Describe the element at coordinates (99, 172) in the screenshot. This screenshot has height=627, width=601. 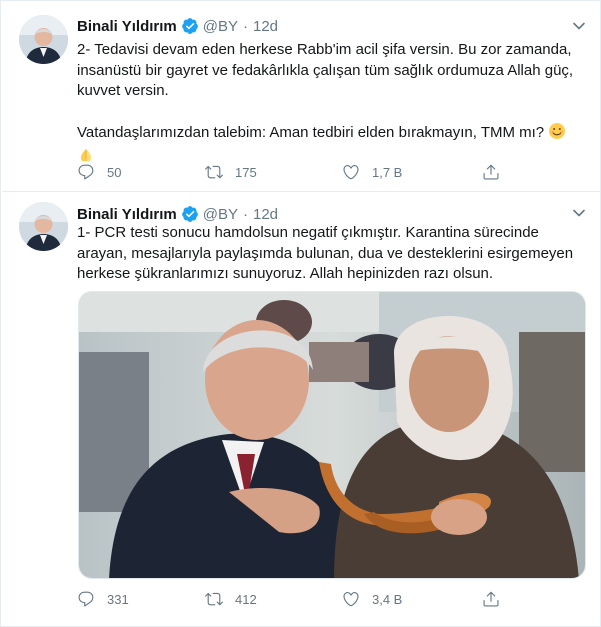
I see `reply-button: 50` at that location.